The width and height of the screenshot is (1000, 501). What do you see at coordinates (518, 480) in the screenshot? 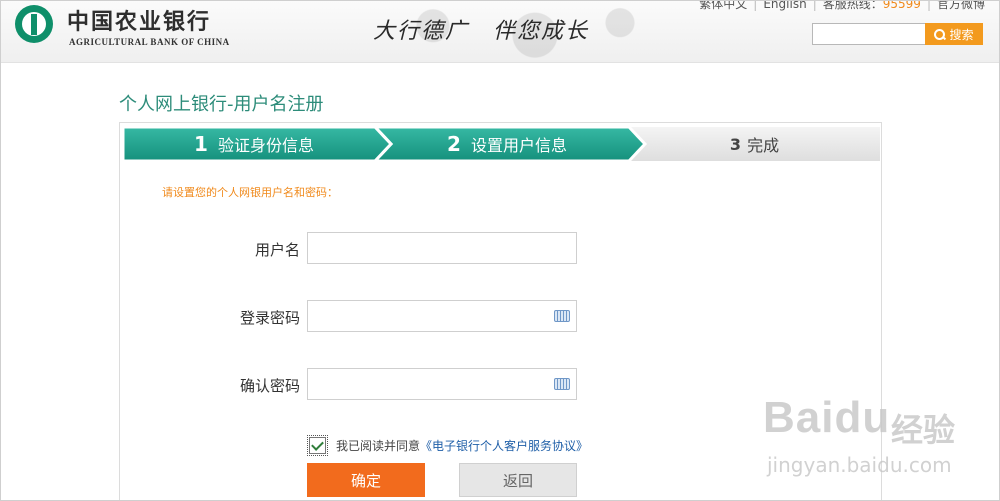
I see `back-button: 返回` at bounding box center [518, 480].